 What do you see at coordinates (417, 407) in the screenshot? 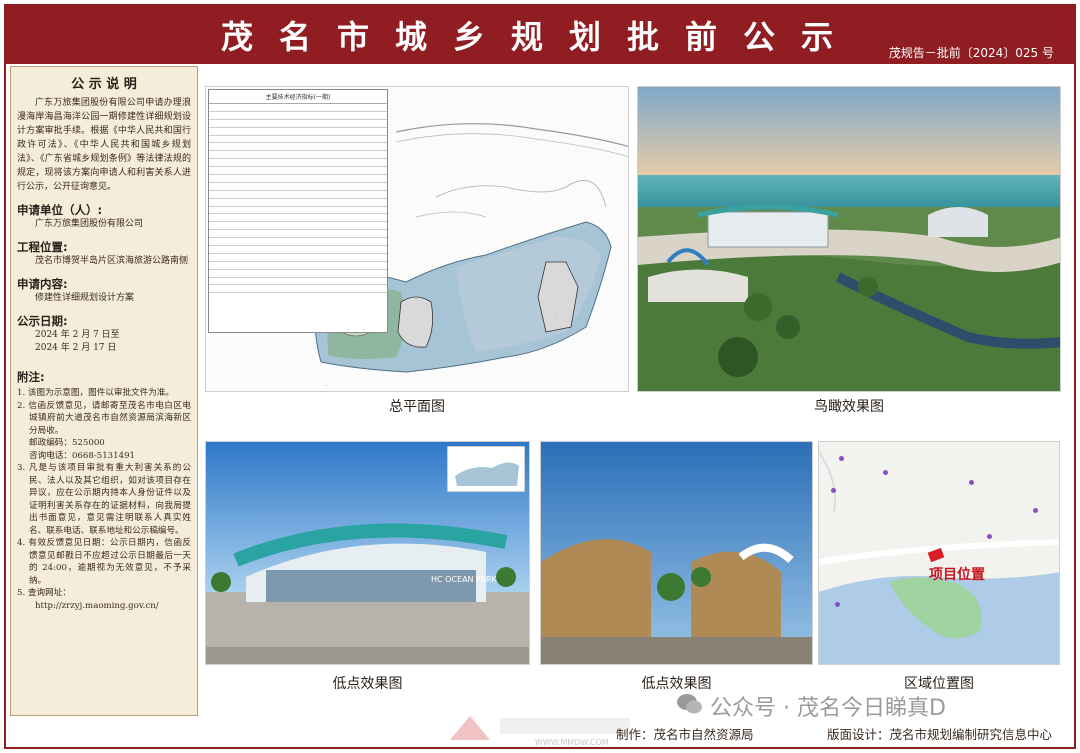
I see `caption-master-plan: 总平面图` at bounding box center [417, 407].